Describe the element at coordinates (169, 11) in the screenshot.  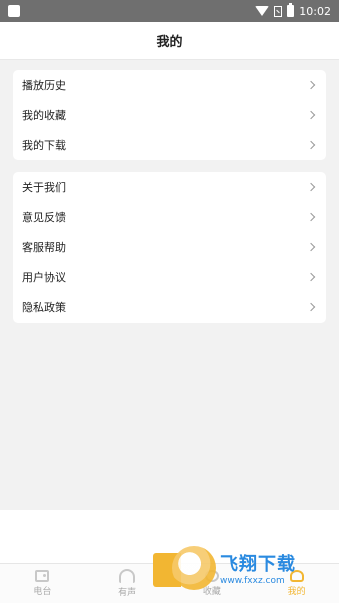
I see `status-bar: 10:02` at that location.